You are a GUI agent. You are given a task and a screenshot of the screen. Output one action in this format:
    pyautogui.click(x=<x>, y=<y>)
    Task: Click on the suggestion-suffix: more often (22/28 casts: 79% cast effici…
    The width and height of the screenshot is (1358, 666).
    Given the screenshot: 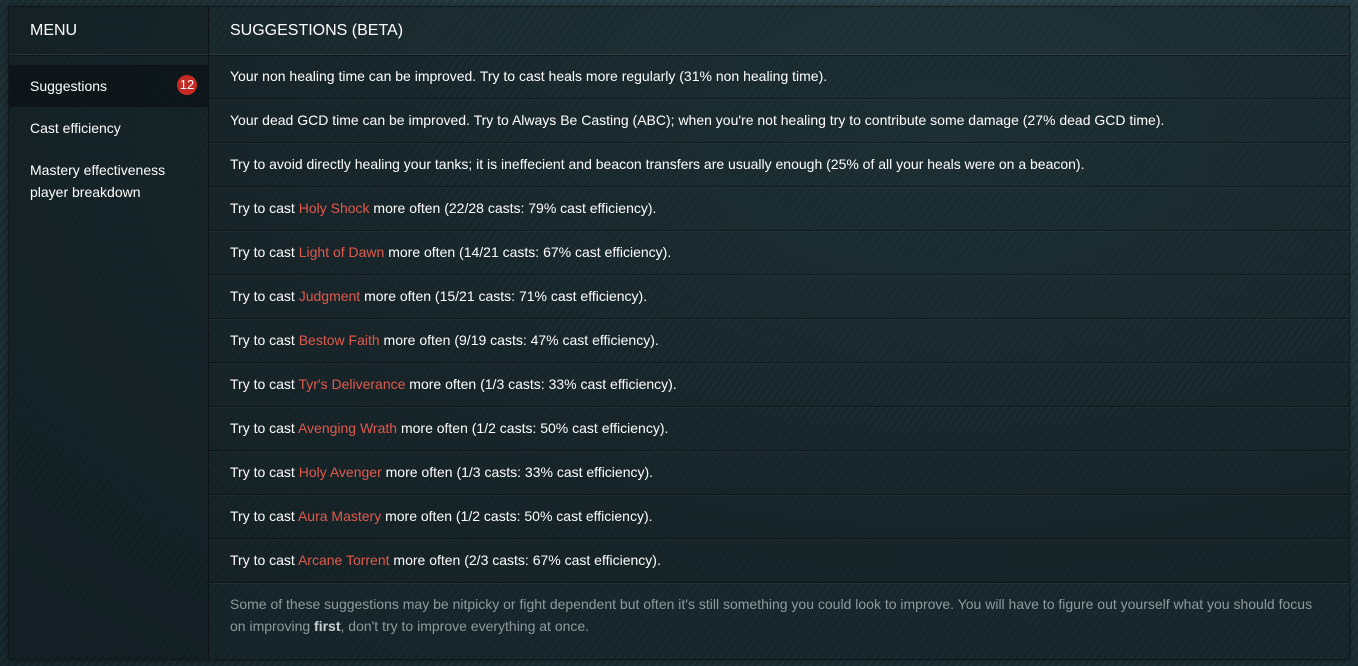 What is the action you would take?
    pyautogui.click(x=513, y=208)
    